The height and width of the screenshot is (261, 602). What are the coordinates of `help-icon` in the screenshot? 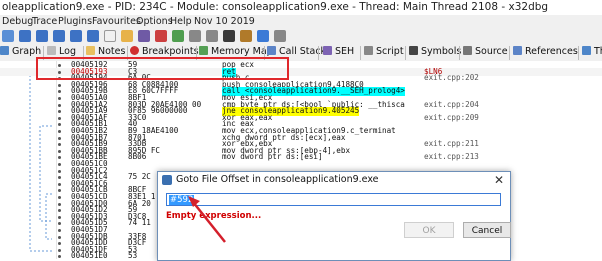 It's located at (263, 36).